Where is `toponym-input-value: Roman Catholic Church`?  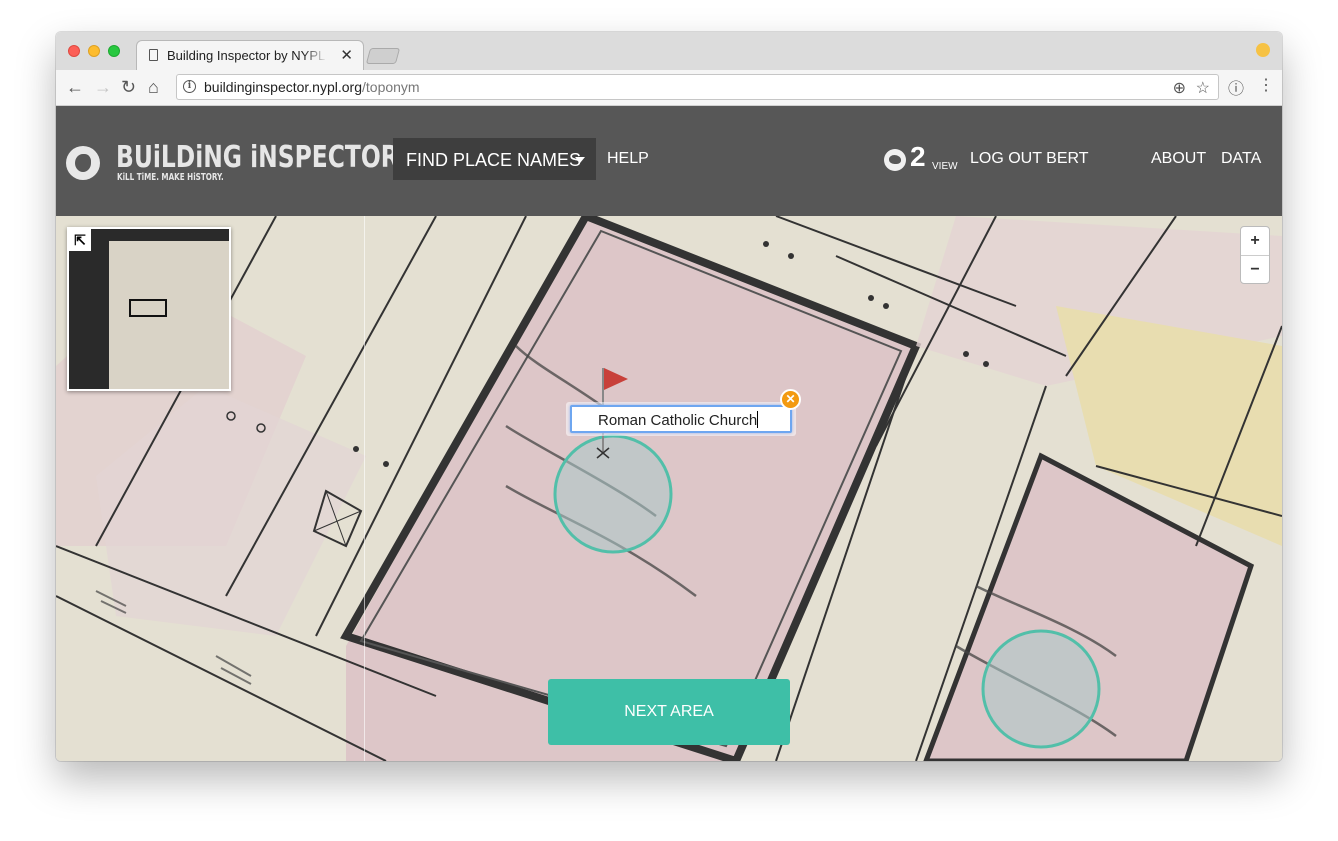
toponym-input-value: Roman Catholic Church is located at coordinates (678, 420).